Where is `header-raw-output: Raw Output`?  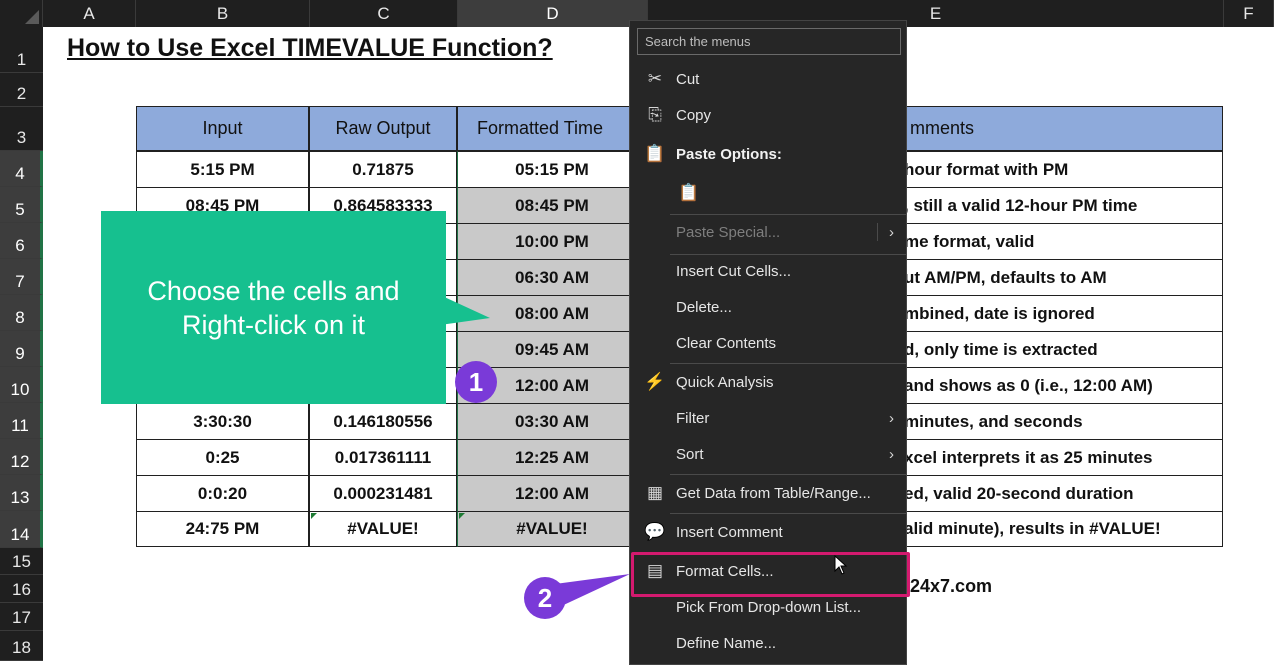
header-raw-output: Raw Output is located at coordinates (383, 128).